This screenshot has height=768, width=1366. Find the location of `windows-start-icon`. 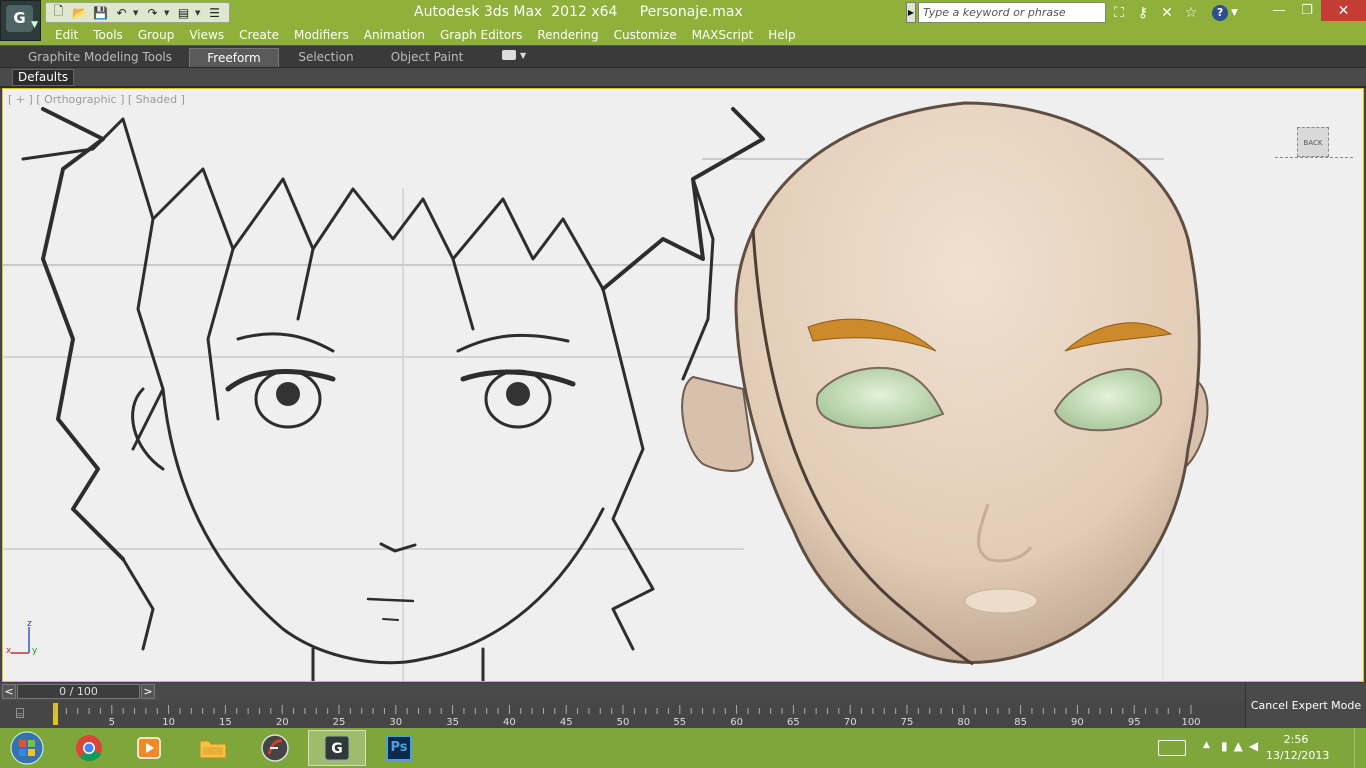

windows-start-icon is located at coordinates (27, 748).